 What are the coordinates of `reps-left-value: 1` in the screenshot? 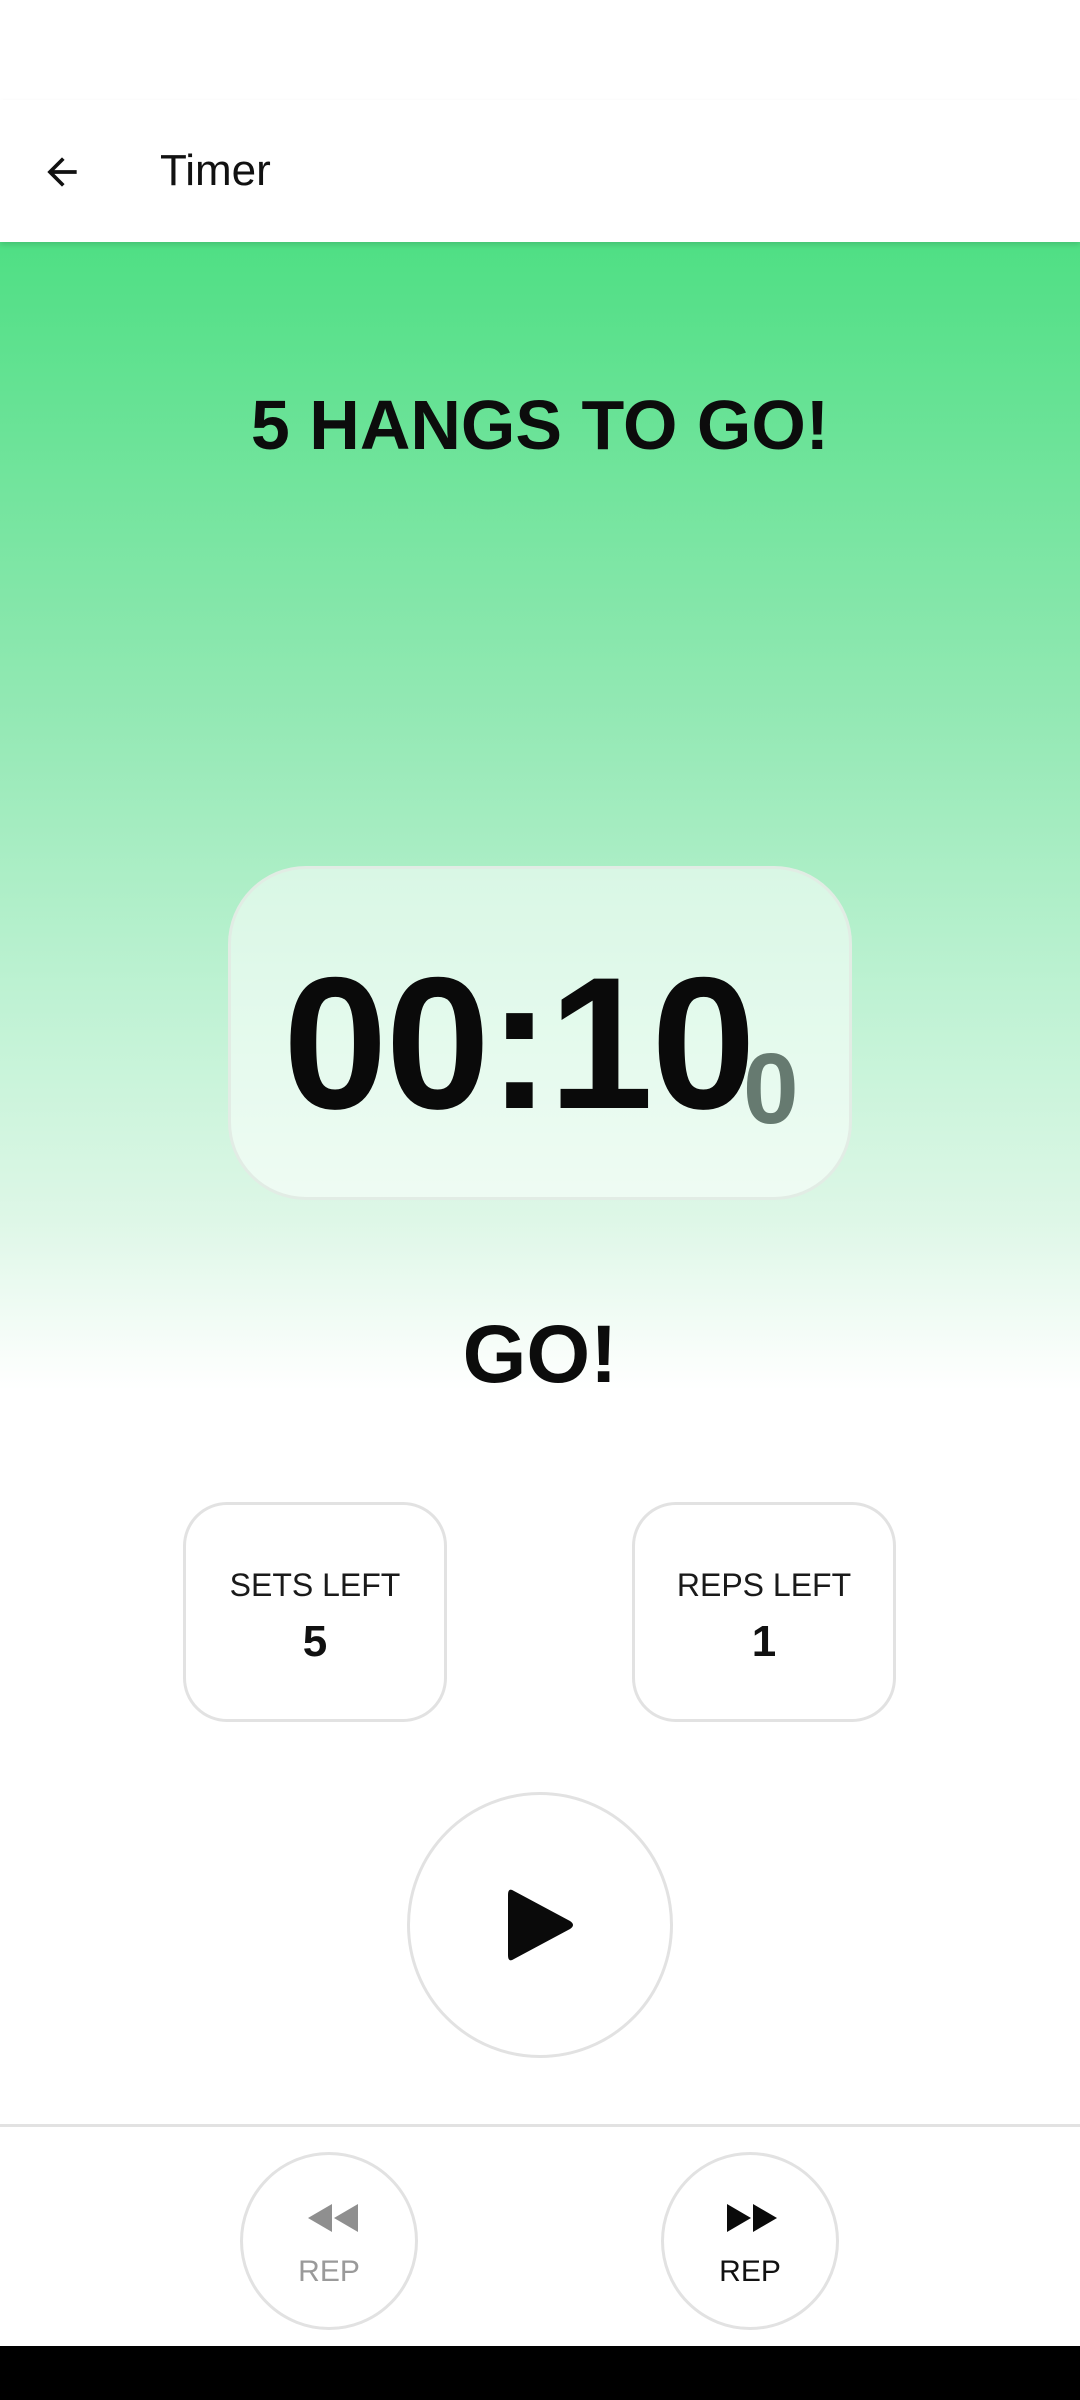 It's located at (764, 1641).